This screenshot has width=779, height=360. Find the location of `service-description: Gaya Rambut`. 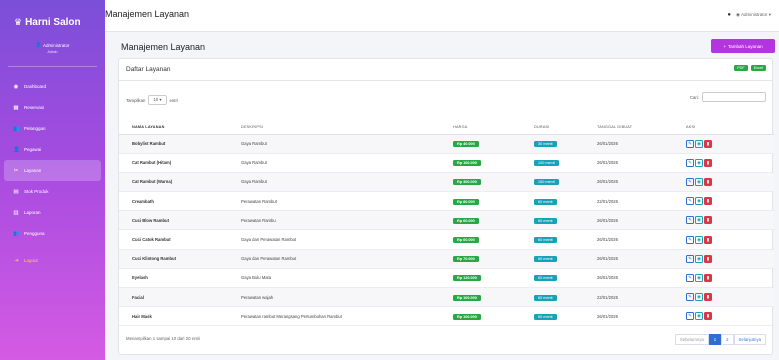

service-description: Gaya Rambut is located at coordinates (338, 144).